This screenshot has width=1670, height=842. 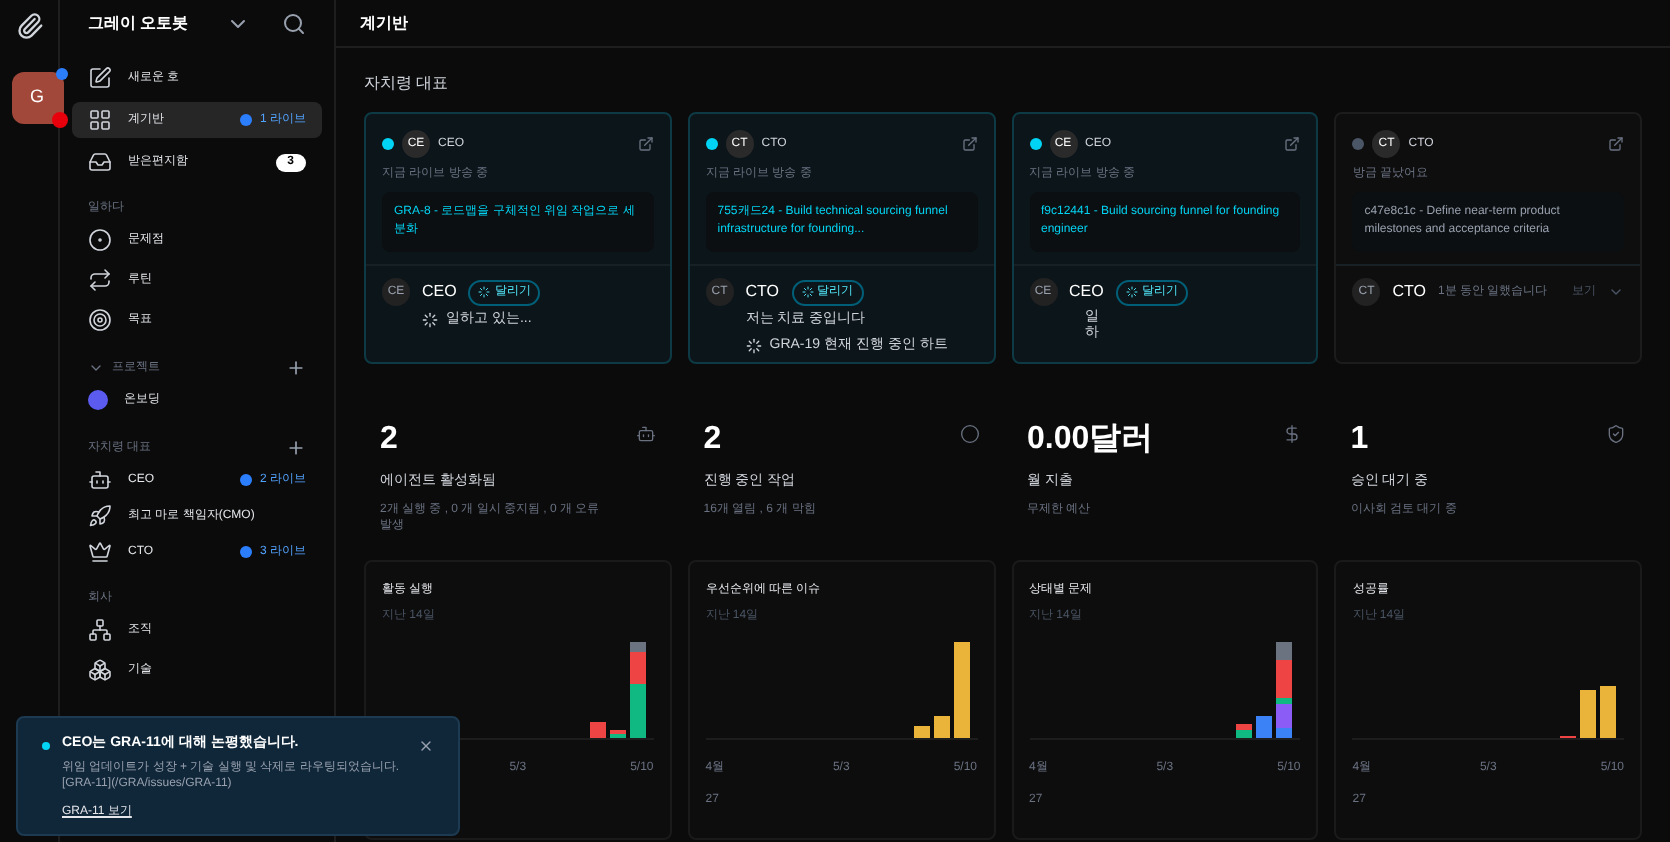 What do you see at coordinates (294, 24) in the screenshot?
I see `search-icon` at bounding box center [294, 24].